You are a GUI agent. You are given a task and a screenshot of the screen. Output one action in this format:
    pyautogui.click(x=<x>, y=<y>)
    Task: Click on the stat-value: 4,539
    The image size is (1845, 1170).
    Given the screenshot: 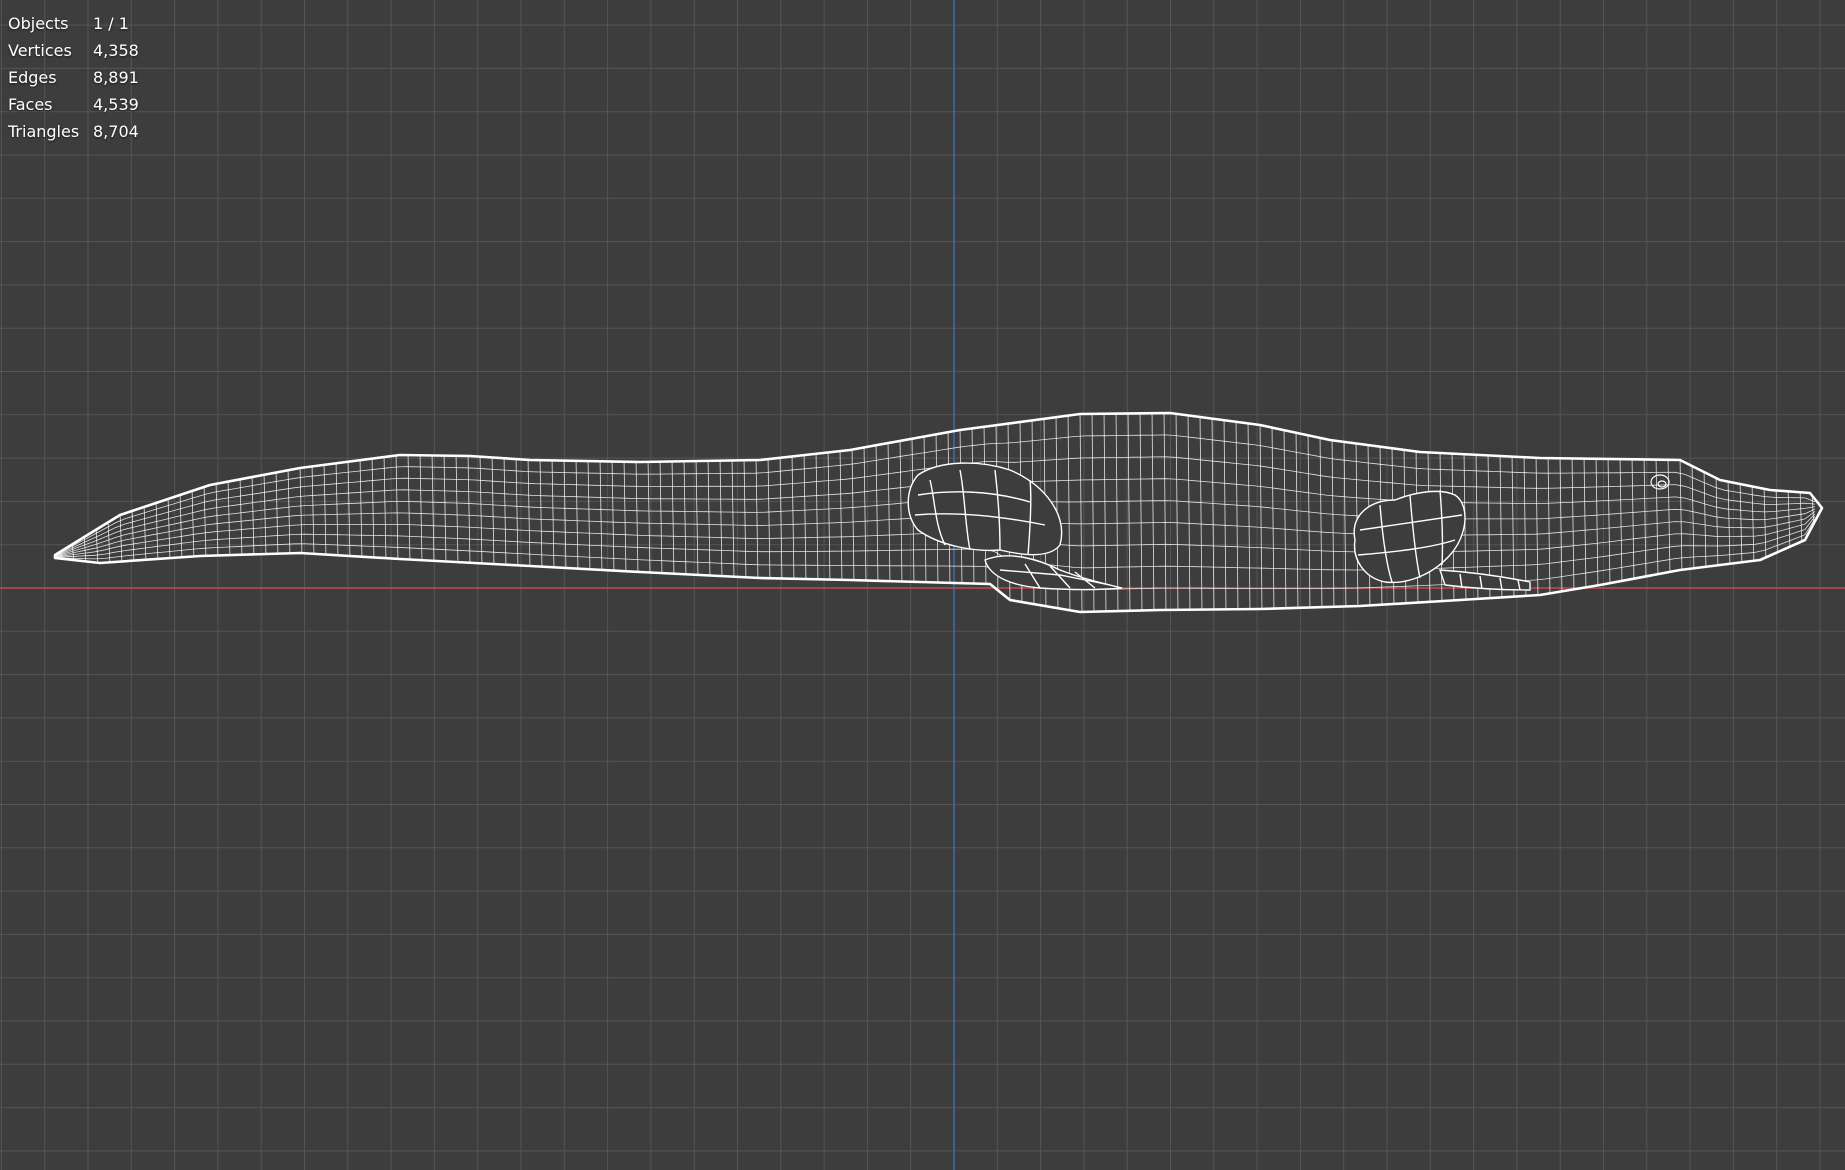 What is the action you would take?
    pyautogui.click(x=116, y=104)
    